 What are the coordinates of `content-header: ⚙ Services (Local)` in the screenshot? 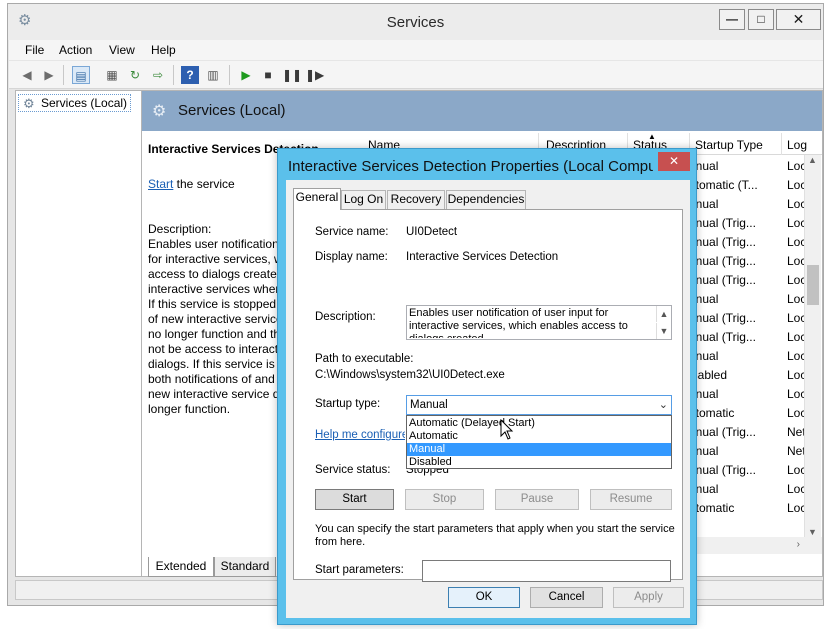 It's located at (482, 111).